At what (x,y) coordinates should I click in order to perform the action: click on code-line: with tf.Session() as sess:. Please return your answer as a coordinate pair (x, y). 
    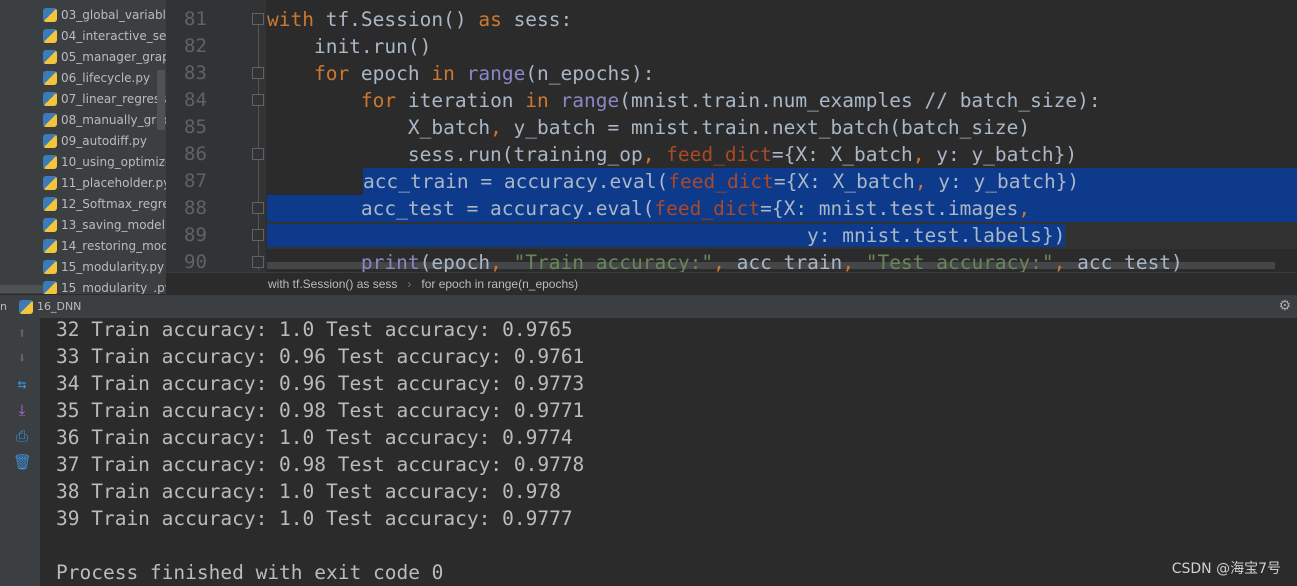
    Looking at the image, I should click on (782, 19).